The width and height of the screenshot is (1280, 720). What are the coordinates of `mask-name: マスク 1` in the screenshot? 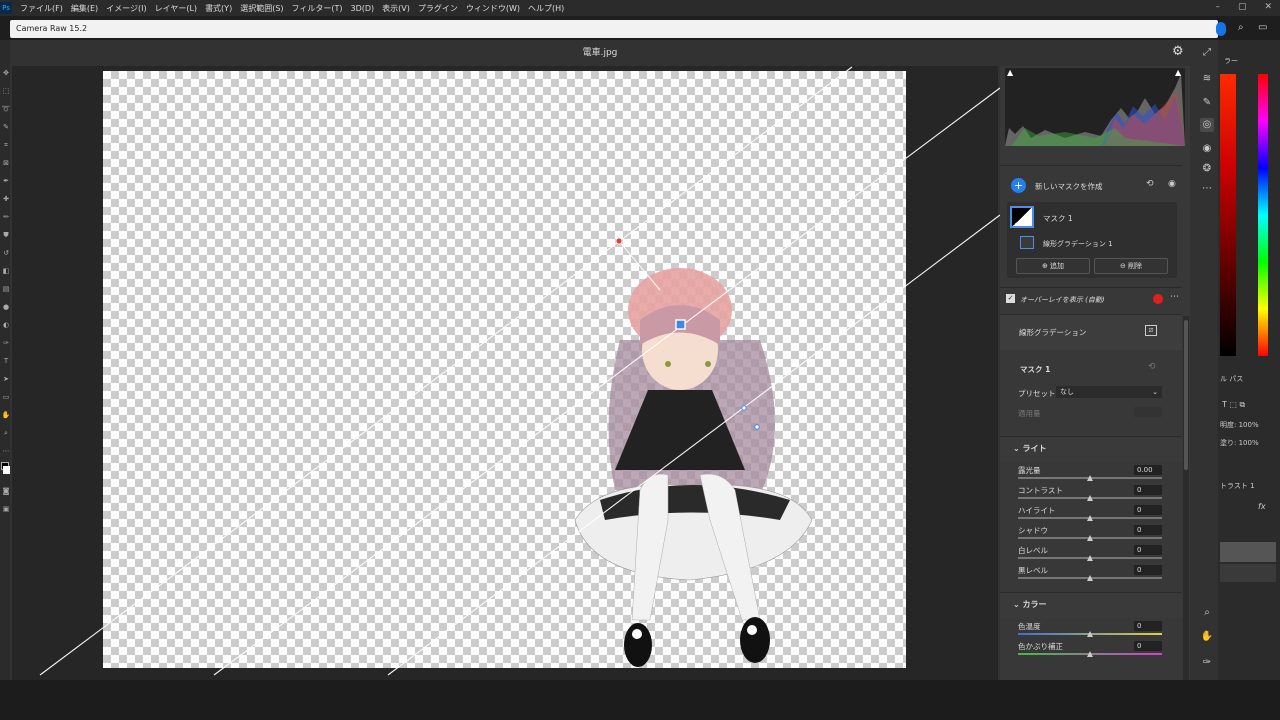 It's located at (1058, 218).